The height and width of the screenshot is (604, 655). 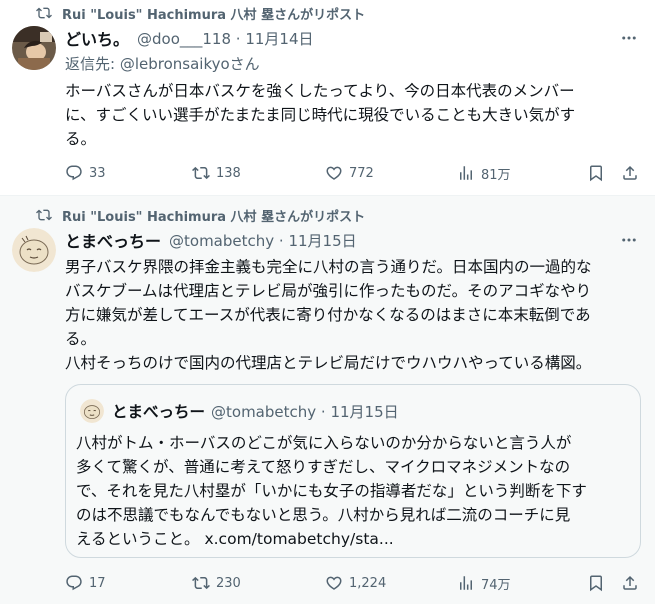 I want to click on quoted-avatar, so click(x=92, y=411).